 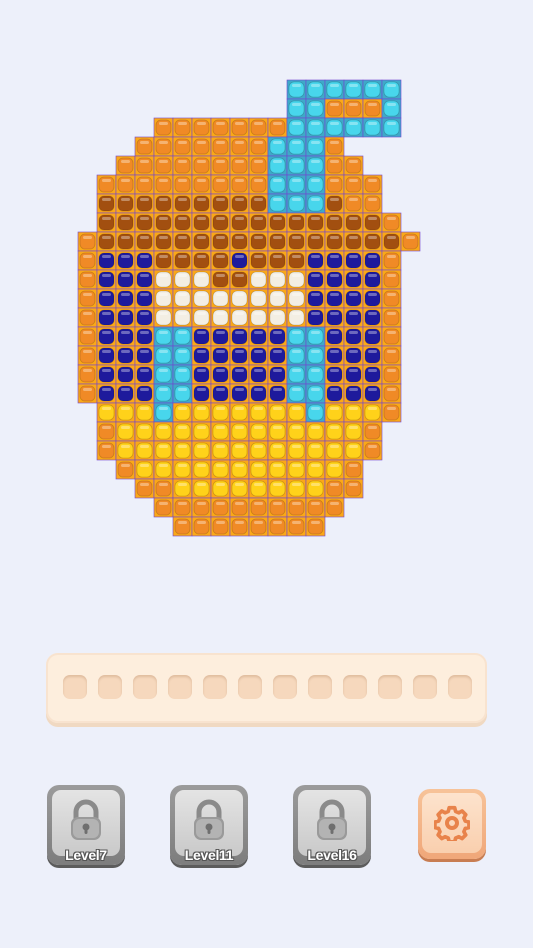 What do you see at coordinates (209, 825) in the screenshot?
I see `locked-level-button-2: Level11` at bounding box center [209, 825].